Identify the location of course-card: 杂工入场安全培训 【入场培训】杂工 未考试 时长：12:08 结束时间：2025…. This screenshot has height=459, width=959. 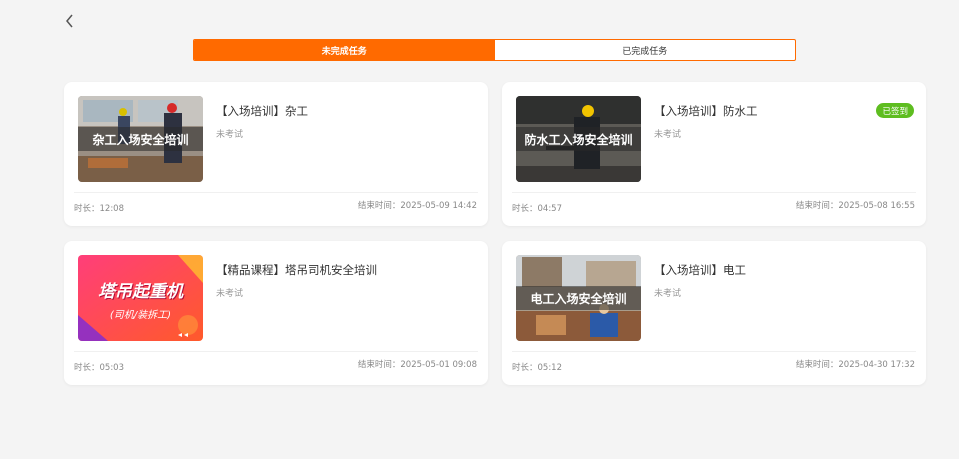
(276, 154).